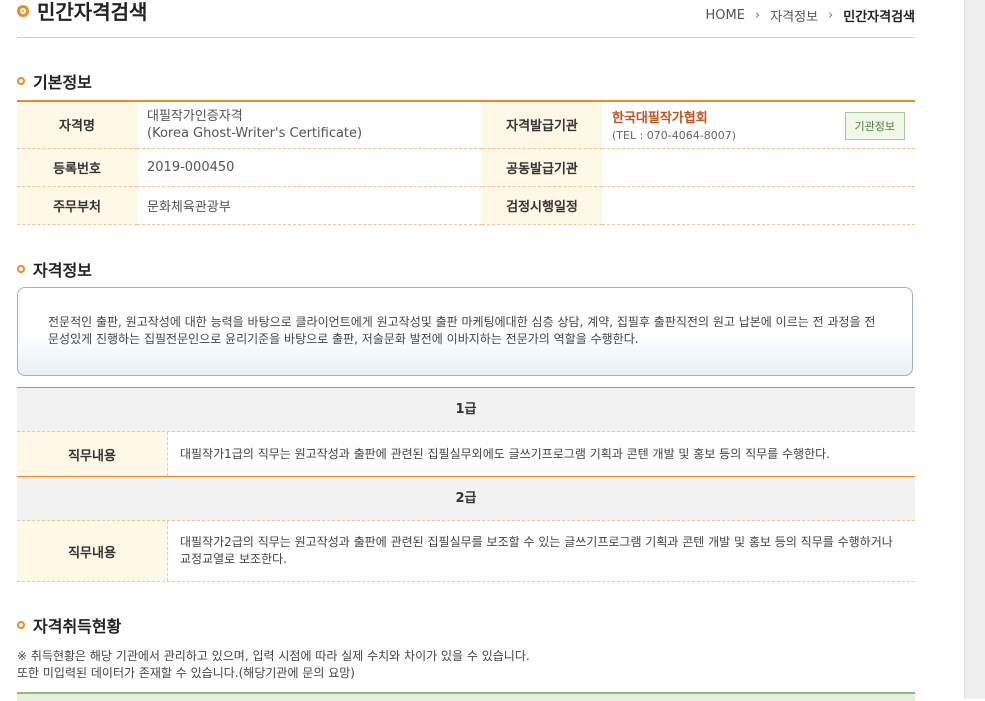  Describe the element at coordinates (92, 12) in the screenshot. I see `page-title-text: 민간자격검색` at that location.